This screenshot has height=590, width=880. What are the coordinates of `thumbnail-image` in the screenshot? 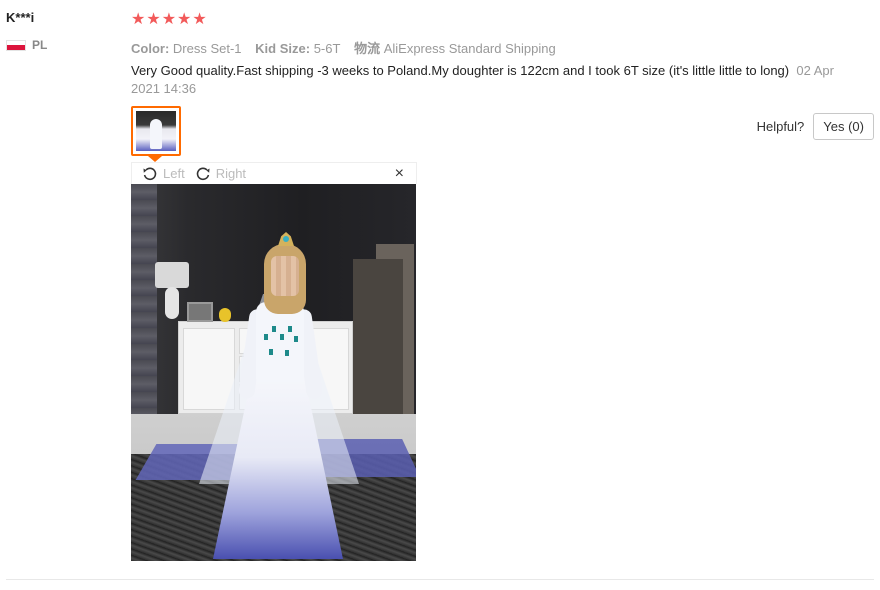 It's located at (156, 131).